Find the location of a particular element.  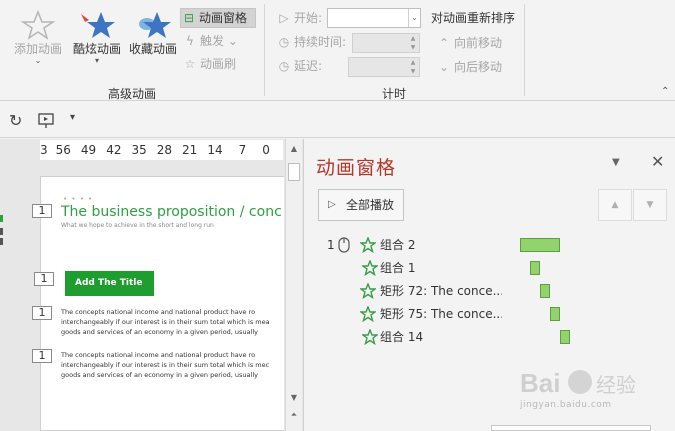

star-rocket-icon is located at coordinates (98, 25).